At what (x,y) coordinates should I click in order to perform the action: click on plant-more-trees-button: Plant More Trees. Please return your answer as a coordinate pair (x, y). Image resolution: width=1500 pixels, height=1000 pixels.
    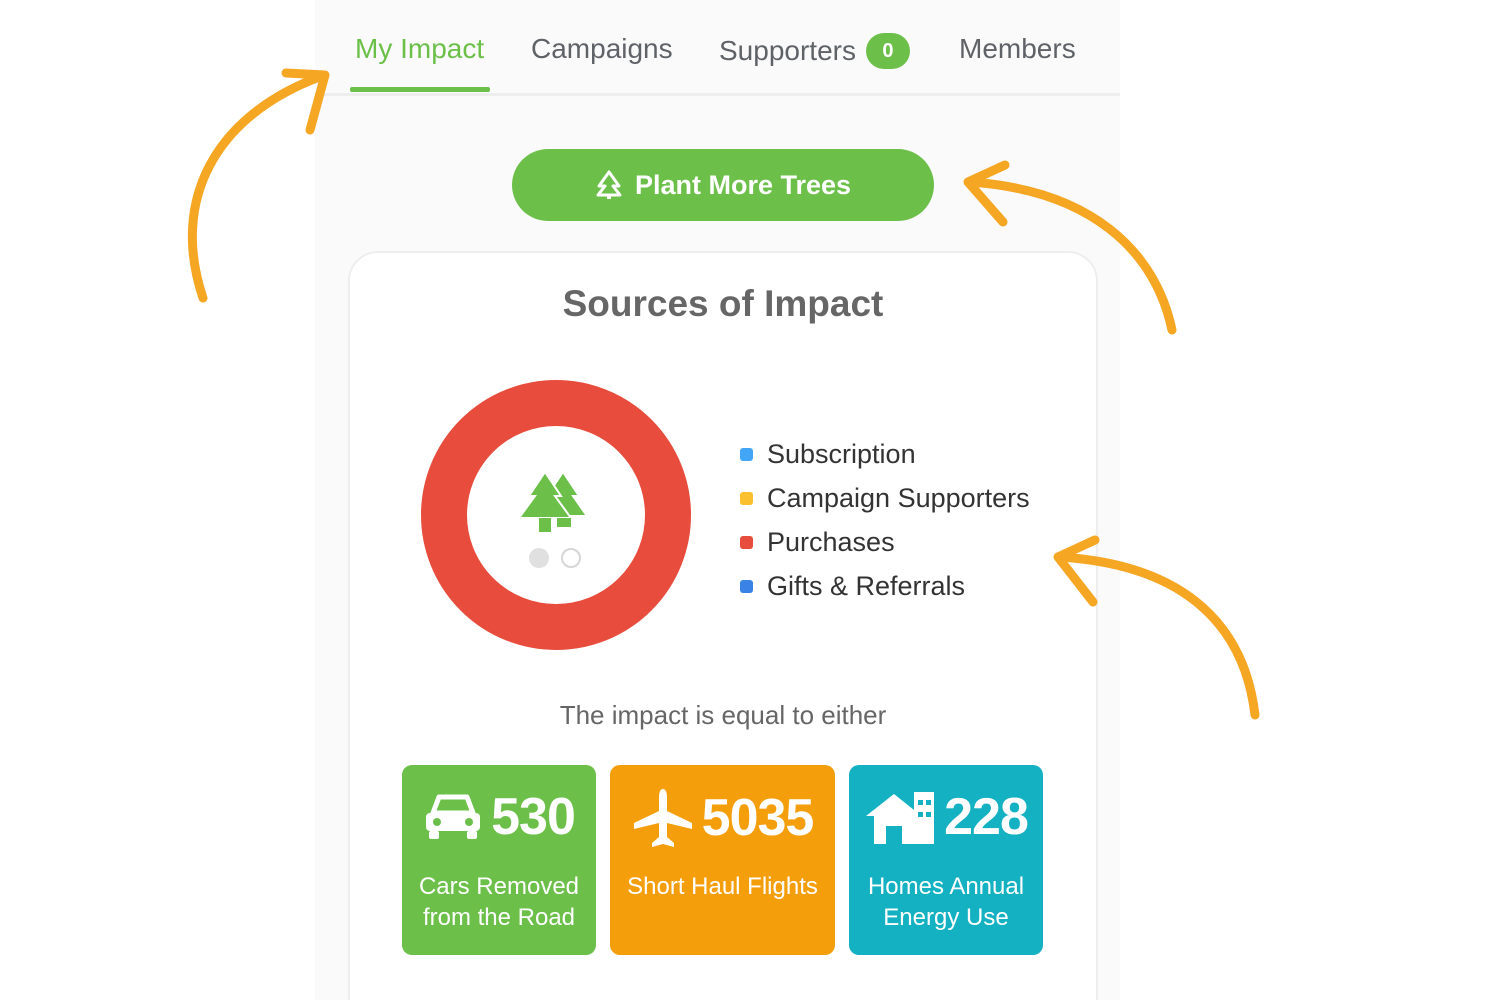
    Looking at the image, I should click on (723, 185).